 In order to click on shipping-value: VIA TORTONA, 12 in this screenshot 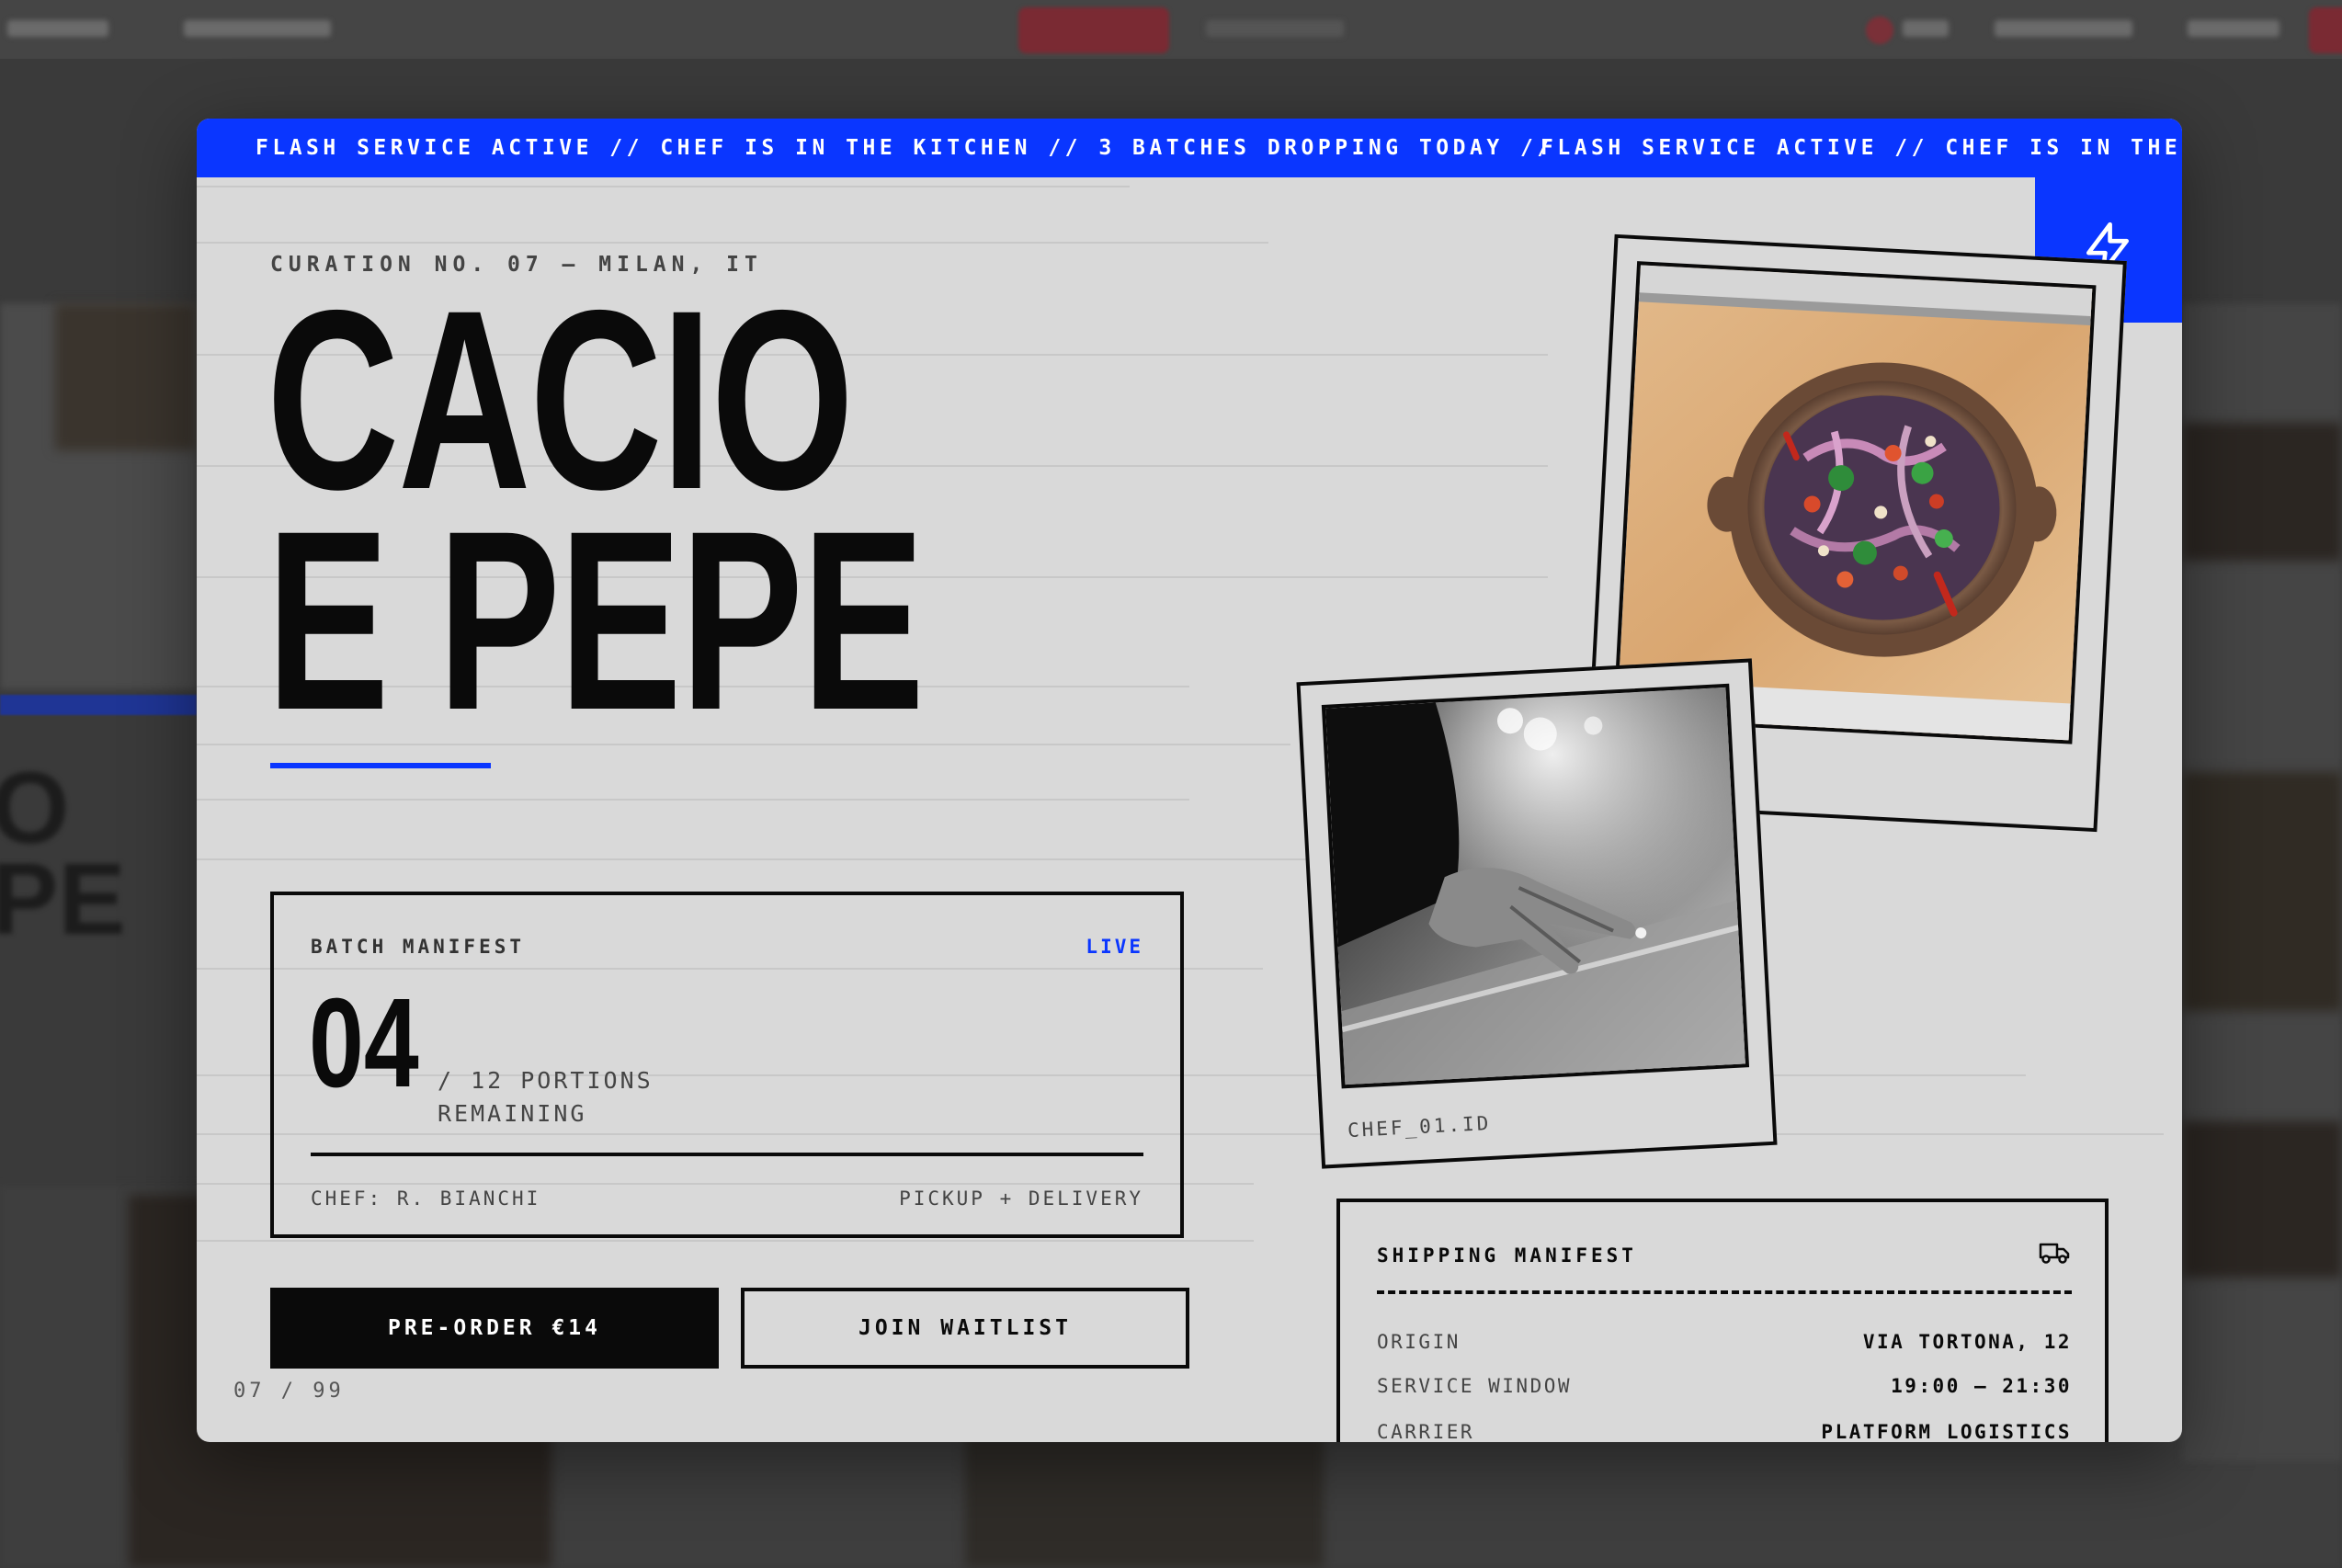, I will do `click(1967, 1342)`.